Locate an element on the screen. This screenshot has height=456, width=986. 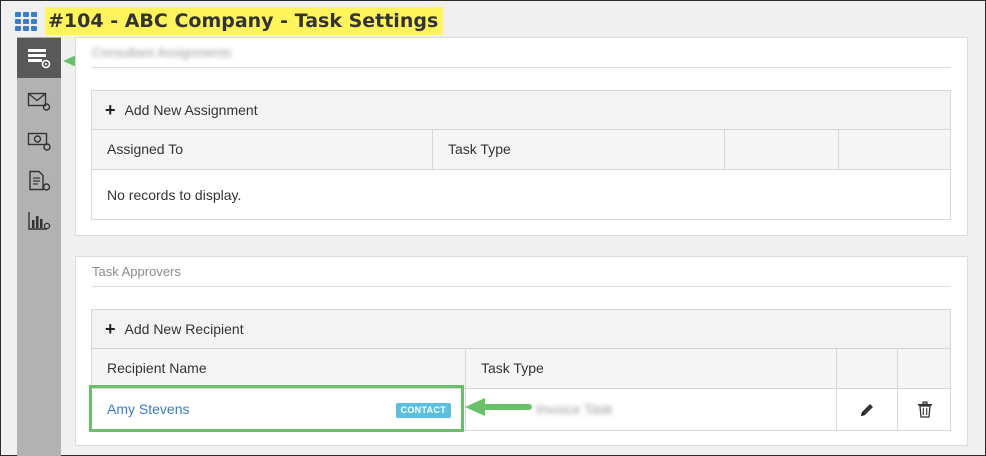
sidebar-item-task-settings is located at coordinates (39, 58).